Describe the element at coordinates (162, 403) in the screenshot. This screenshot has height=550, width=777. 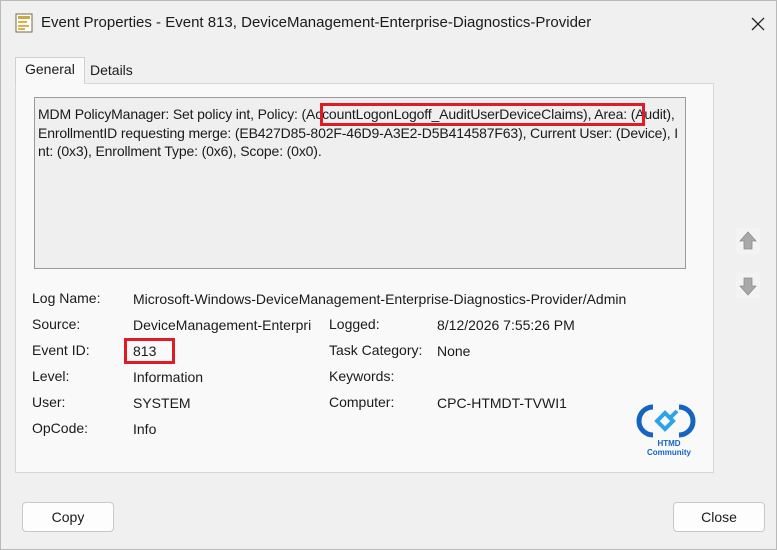
I see `user-value: SYSTEM` at that location.